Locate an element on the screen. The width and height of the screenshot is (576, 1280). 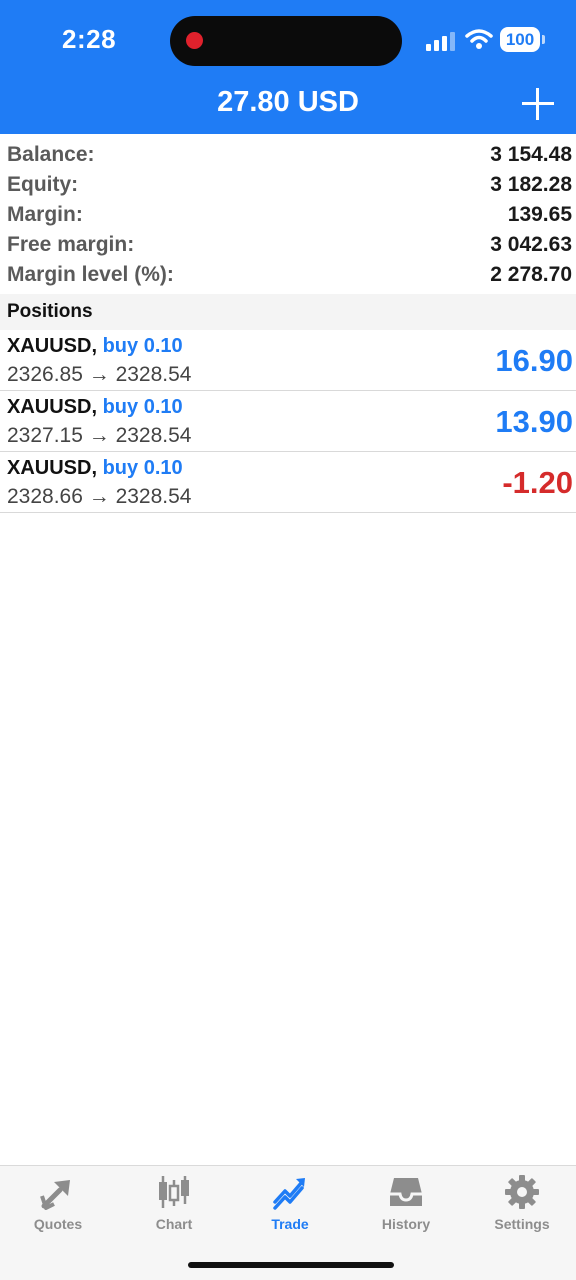
tab-quotes-label: Quotes is located at coordinates (58, 1224).